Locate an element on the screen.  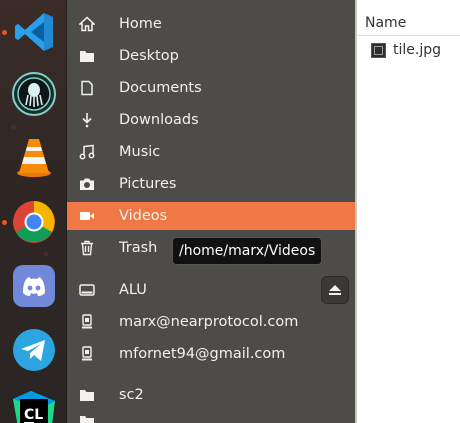
drive-icon is located at coordinates (87, 290).